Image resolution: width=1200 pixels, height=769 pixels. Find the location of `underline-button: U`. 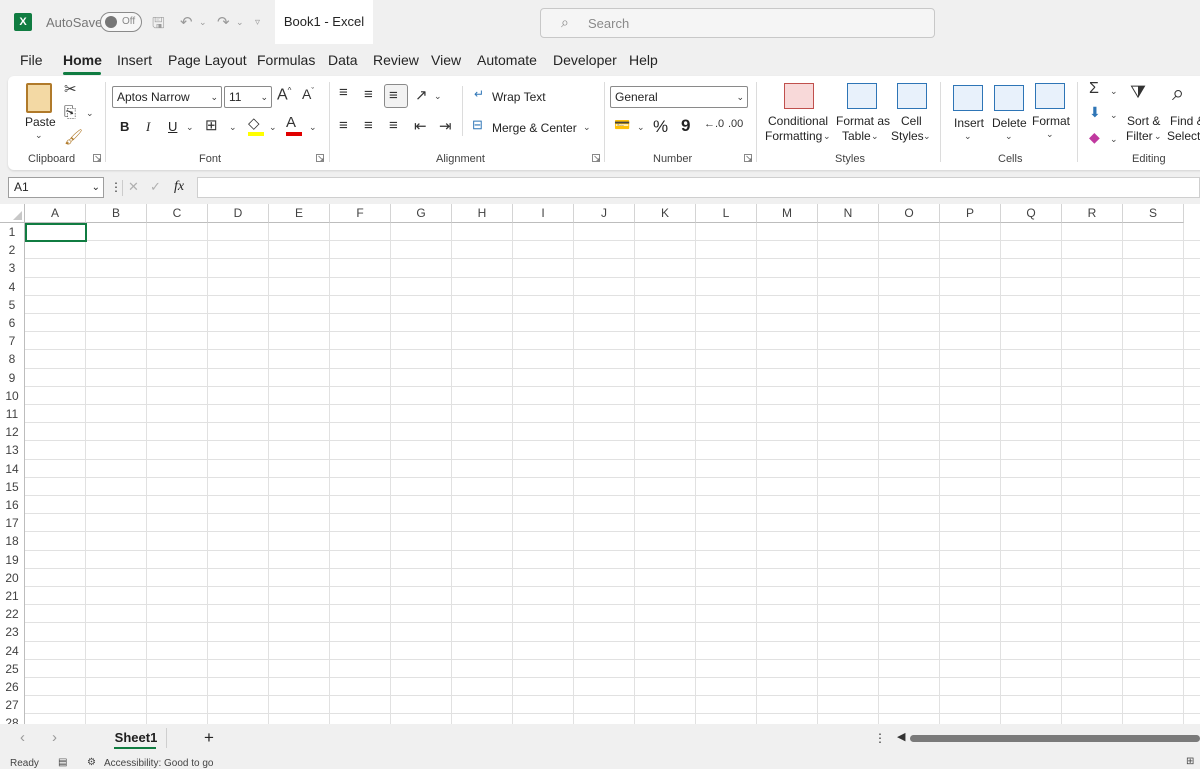

underline-button: U is located at coordinates (172, 126).